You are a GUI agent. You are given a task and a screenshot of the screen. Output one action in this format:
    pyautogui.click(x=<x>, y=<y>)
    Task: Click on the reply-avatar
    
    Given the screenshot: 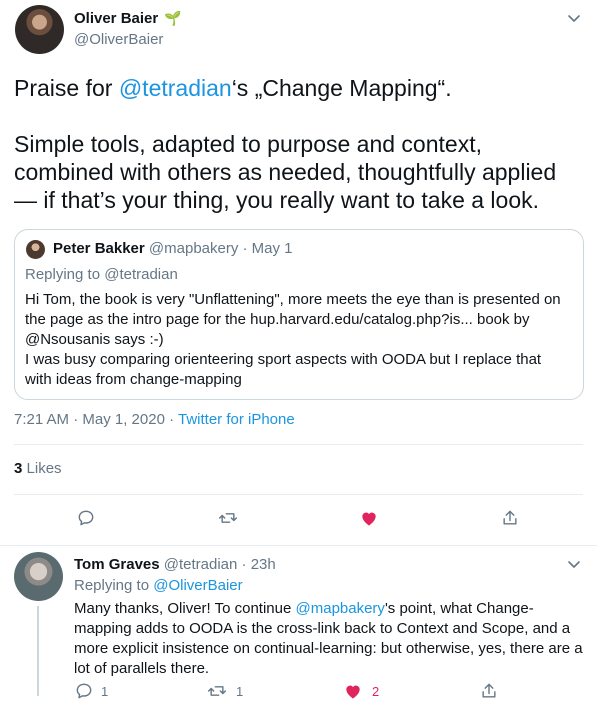 What is the action you would take?
    pyautogui.click(x=38, y=576)
    